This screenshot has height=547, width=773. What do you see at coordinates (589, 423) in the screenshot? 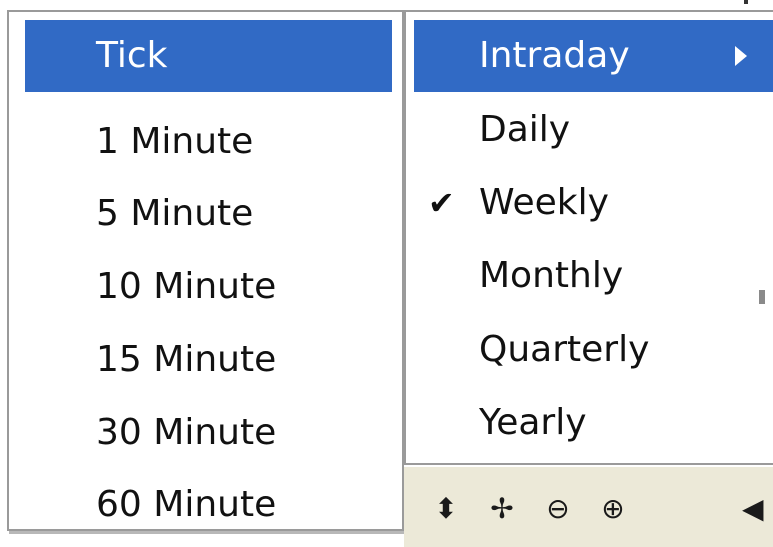
I see `menu-item-yearly: Yearly` at bounding box center [589, 423].